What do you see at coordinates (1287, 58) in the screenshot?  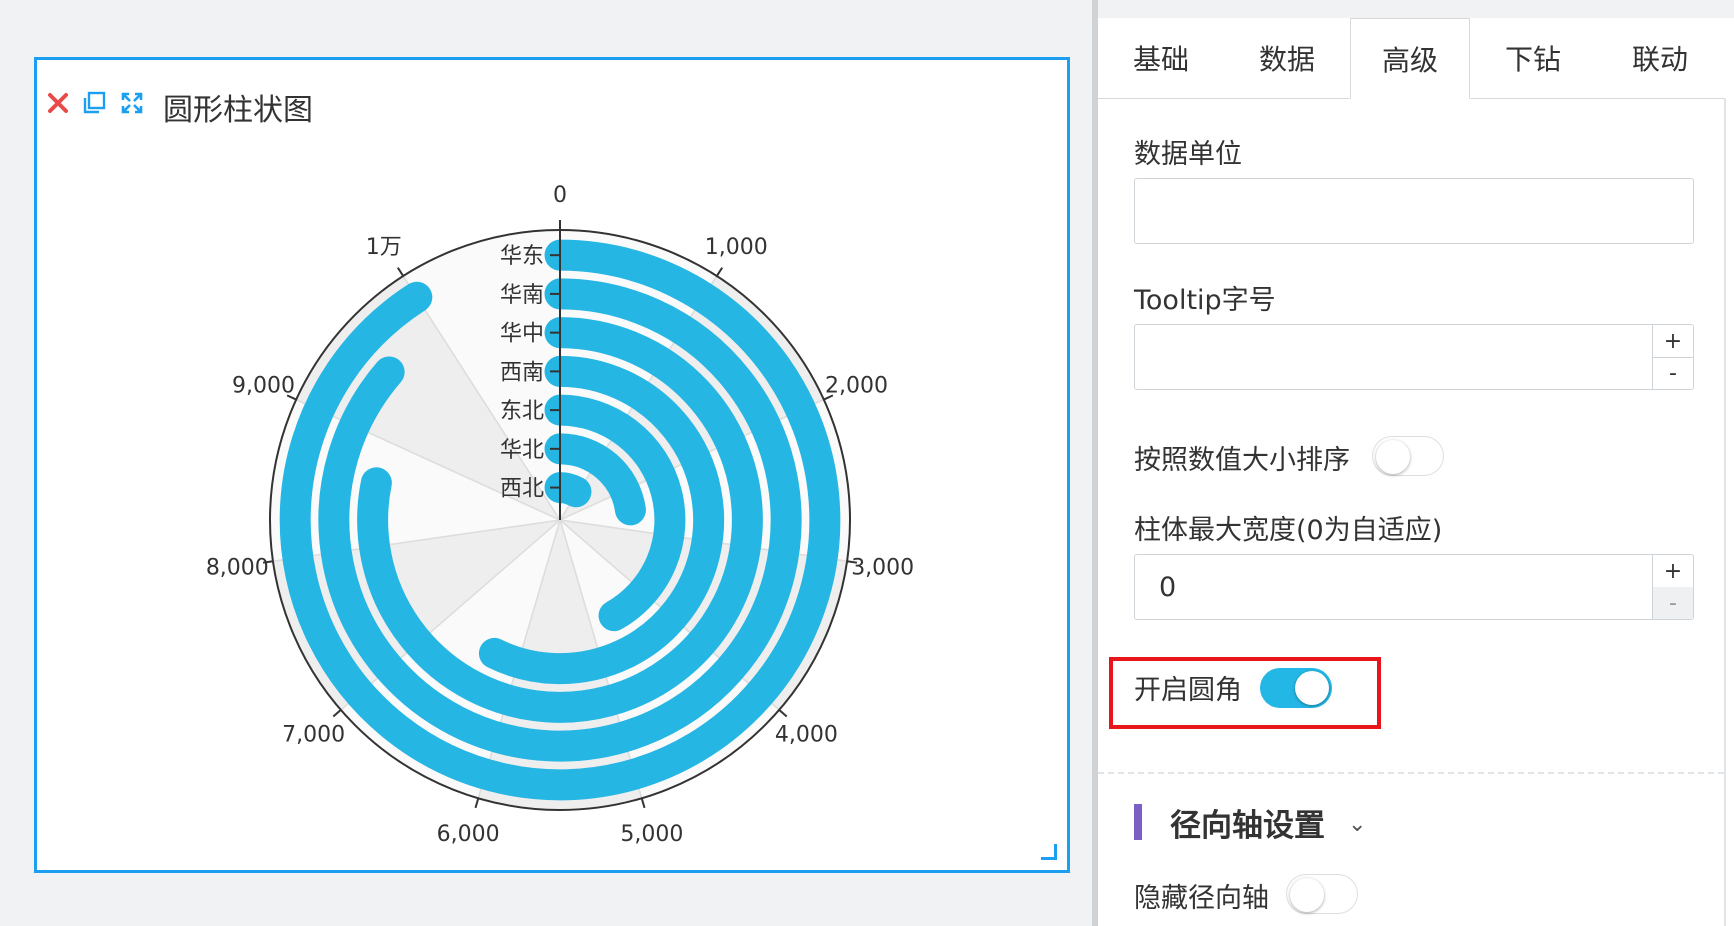 I see `tab-data: 数据` at bounding box center [1287, 58].